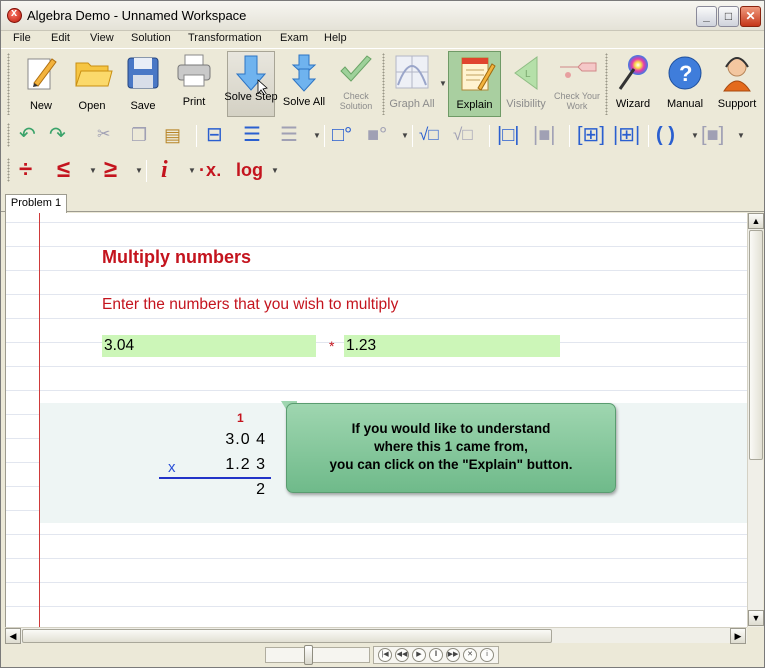 The height and width of the screenshot is (668, 765). I want to click on nth-root-icon: √□, so click(463, 135).